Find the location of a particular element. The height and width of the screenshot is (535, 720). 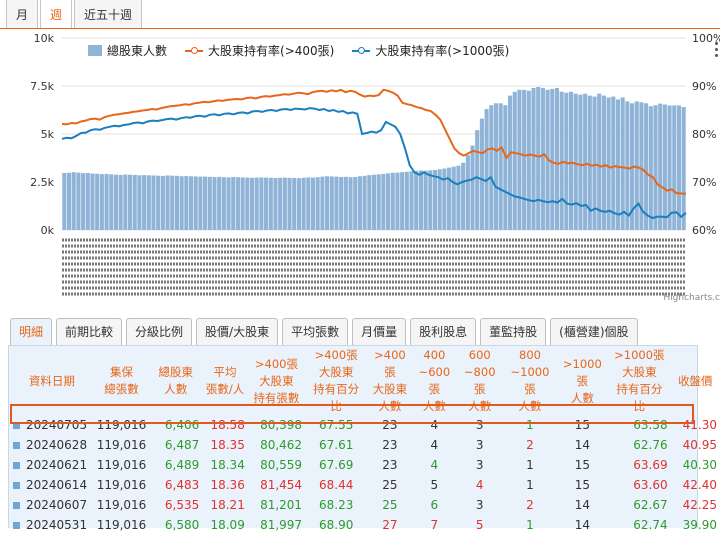

column-header: 總股東 人數 is located at coordinates (175, 381).